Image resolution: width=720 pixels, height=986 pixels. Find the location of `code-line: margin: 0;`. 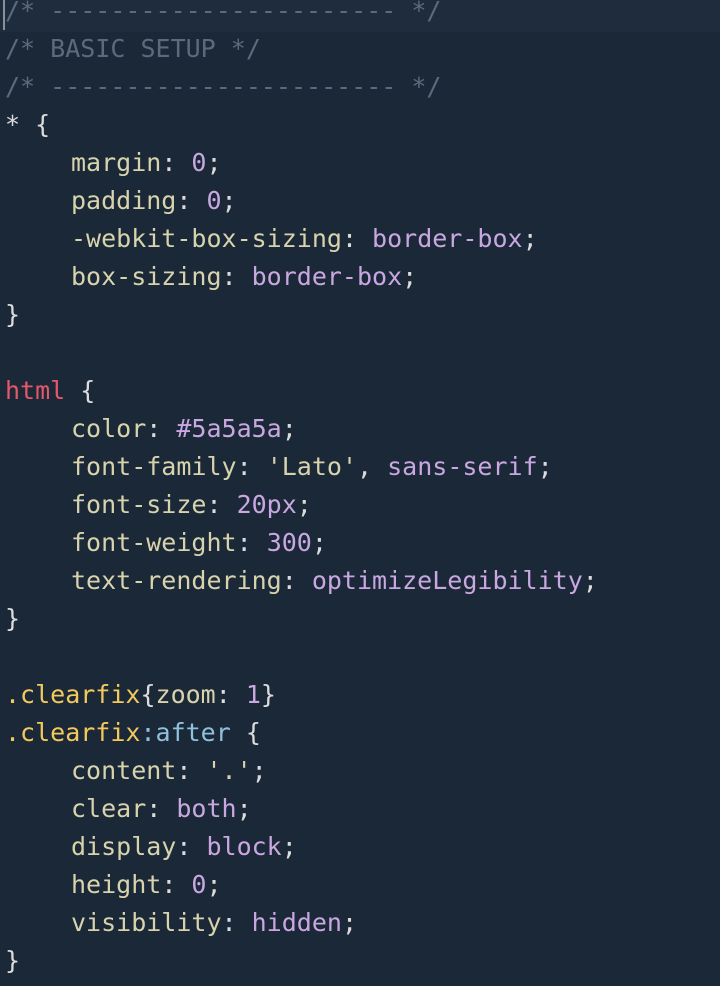

code-line: margin: 0; is located at coordinates (301, 163).